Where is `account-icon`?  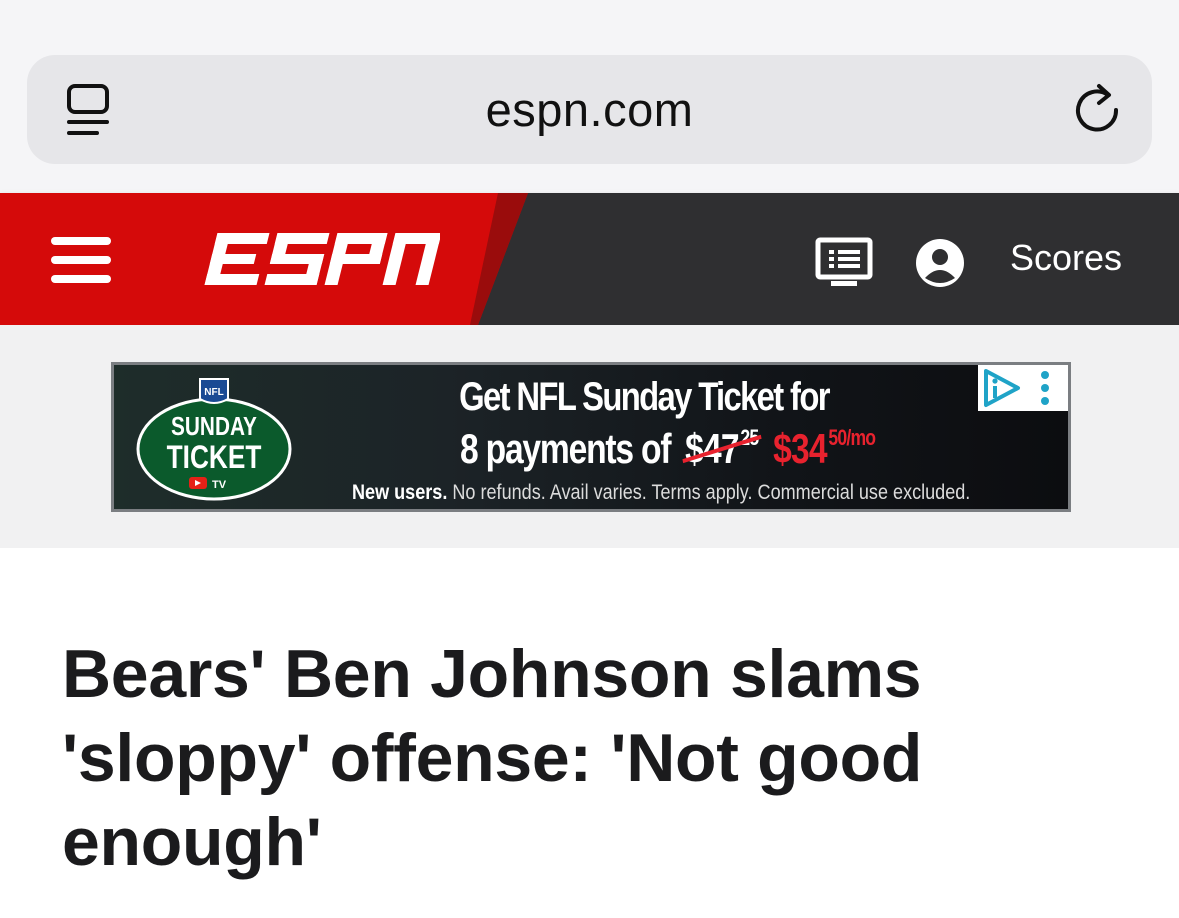
account-icon is located at coordinates (940, 263).